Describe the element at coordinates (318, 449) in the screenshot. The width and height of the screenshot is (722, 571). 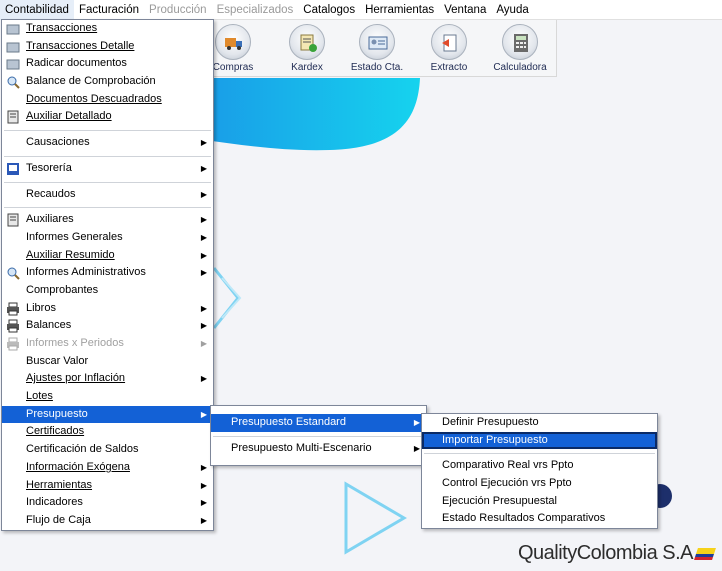
I see `menu-item-presupuesto-multi-escenario: Presupuesto Multi-Escenario ▶` at that location.